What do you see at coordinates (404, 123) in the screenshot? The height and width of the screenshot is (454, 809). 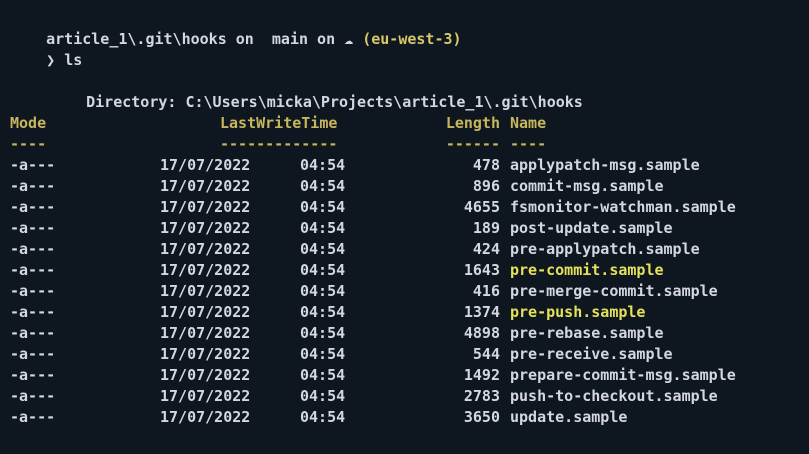 I see `table-header-row: Mode LastWriteTime Length Name` at bounding box center [404, 123].